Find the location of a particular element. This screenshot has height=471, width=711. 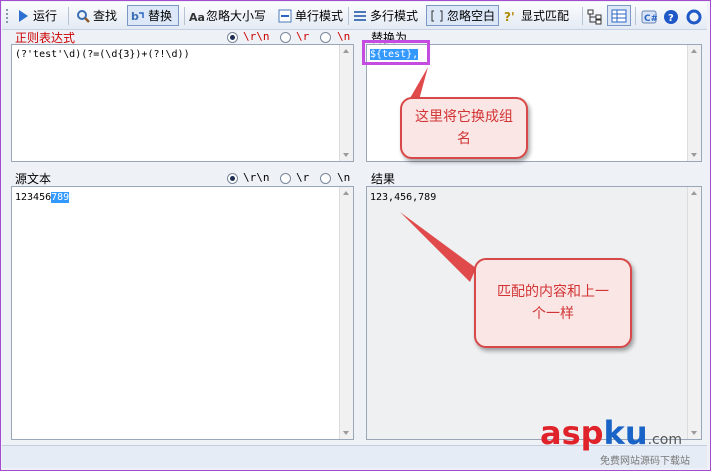

callout-top: 这里将它换成组名 is located at coordinates (464, 128).